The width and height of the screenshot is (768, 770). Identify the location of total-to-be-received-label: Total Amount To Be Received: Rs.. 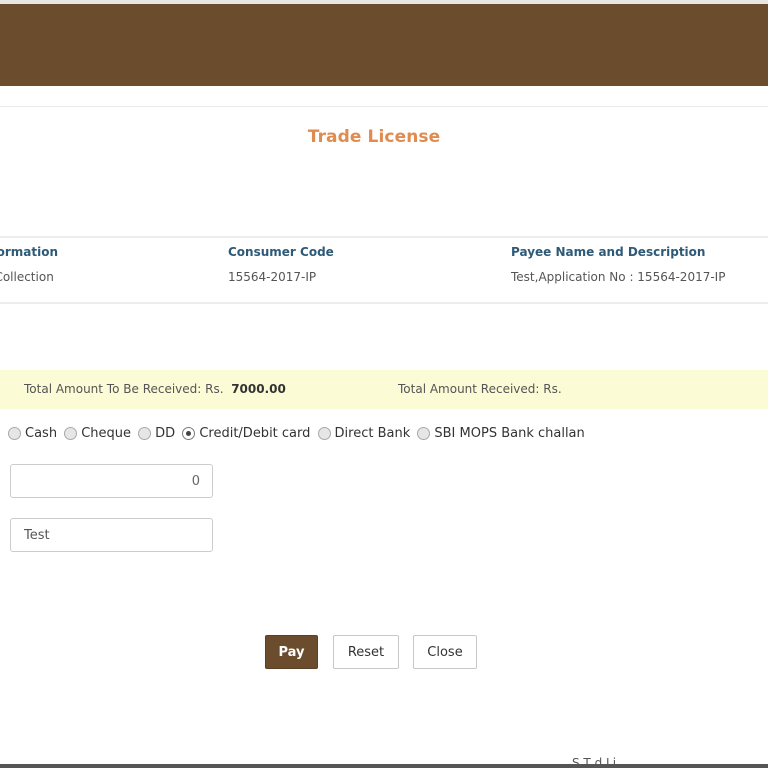
(124, 389).